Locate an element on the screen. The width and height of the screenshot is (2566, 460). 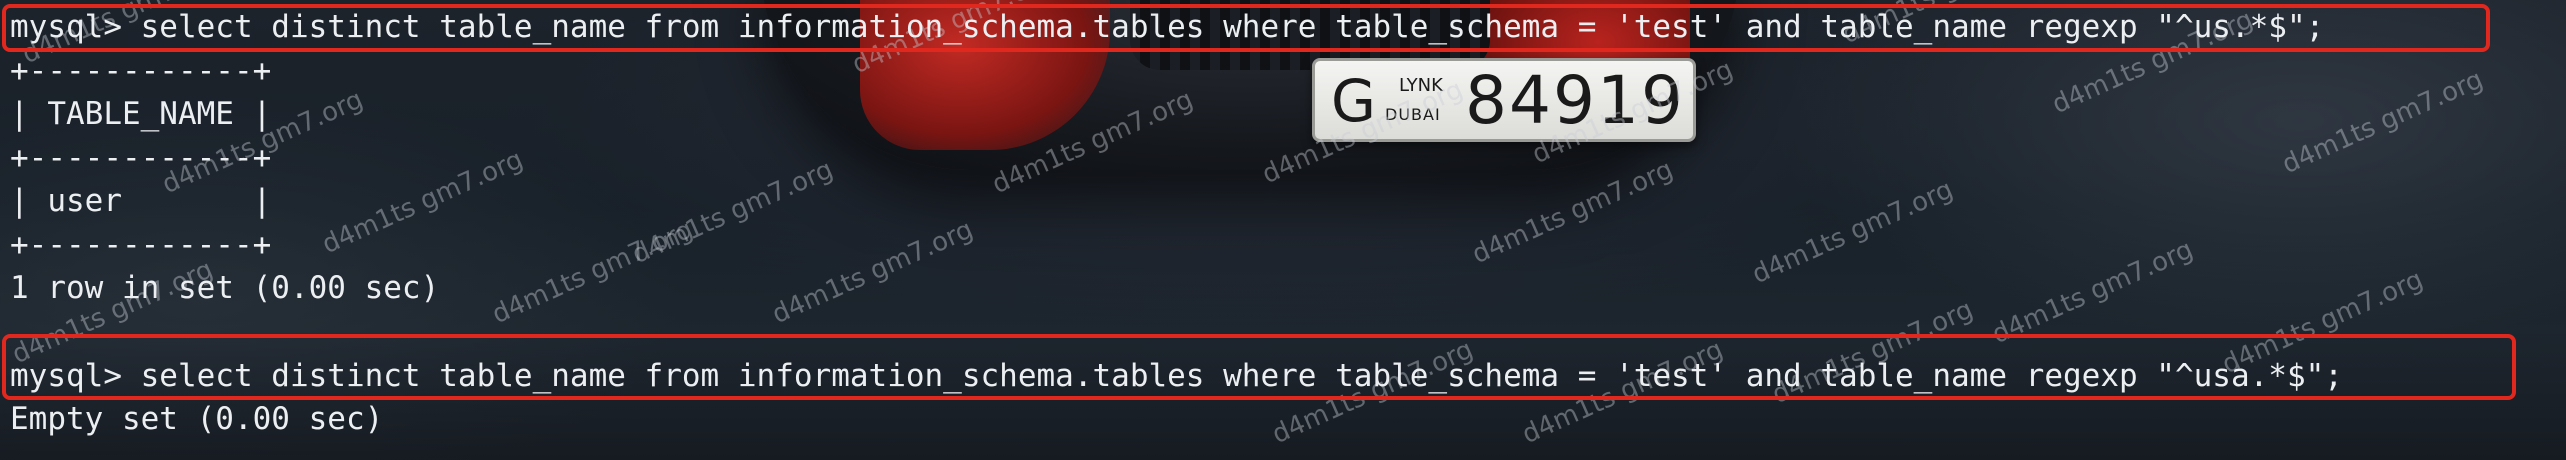
terminal-line-table-row: | user | is located at coordinates (141, 201).